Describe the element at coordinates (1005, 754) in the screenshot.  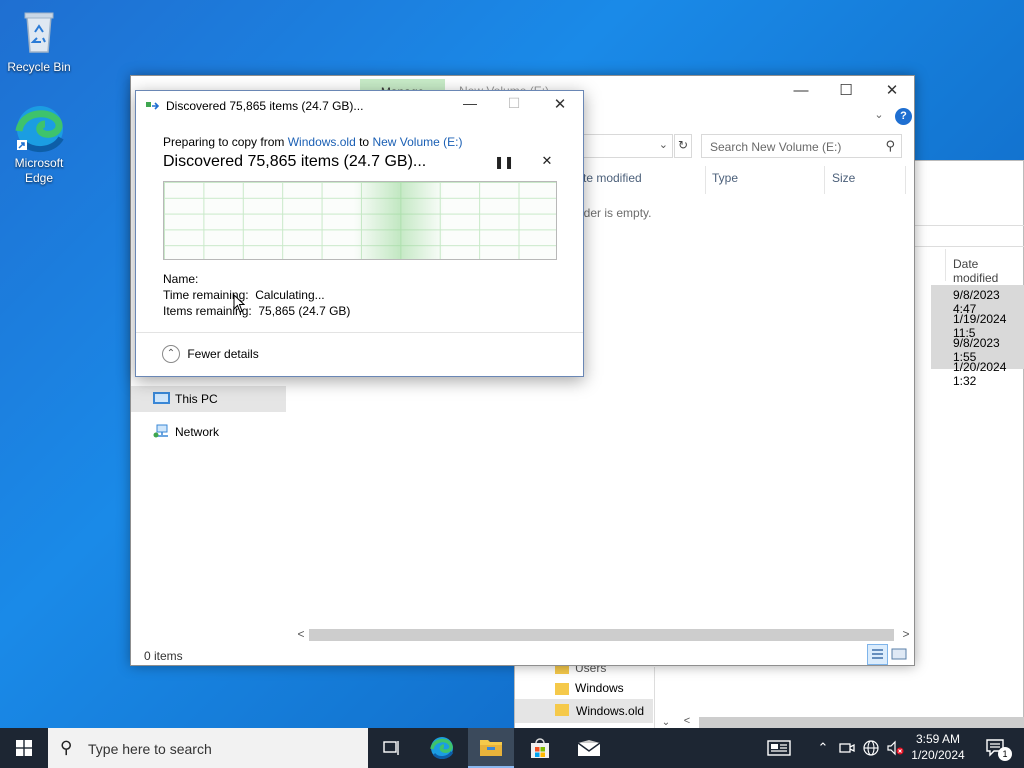
I see `notification-count-badge: 1` at that location.